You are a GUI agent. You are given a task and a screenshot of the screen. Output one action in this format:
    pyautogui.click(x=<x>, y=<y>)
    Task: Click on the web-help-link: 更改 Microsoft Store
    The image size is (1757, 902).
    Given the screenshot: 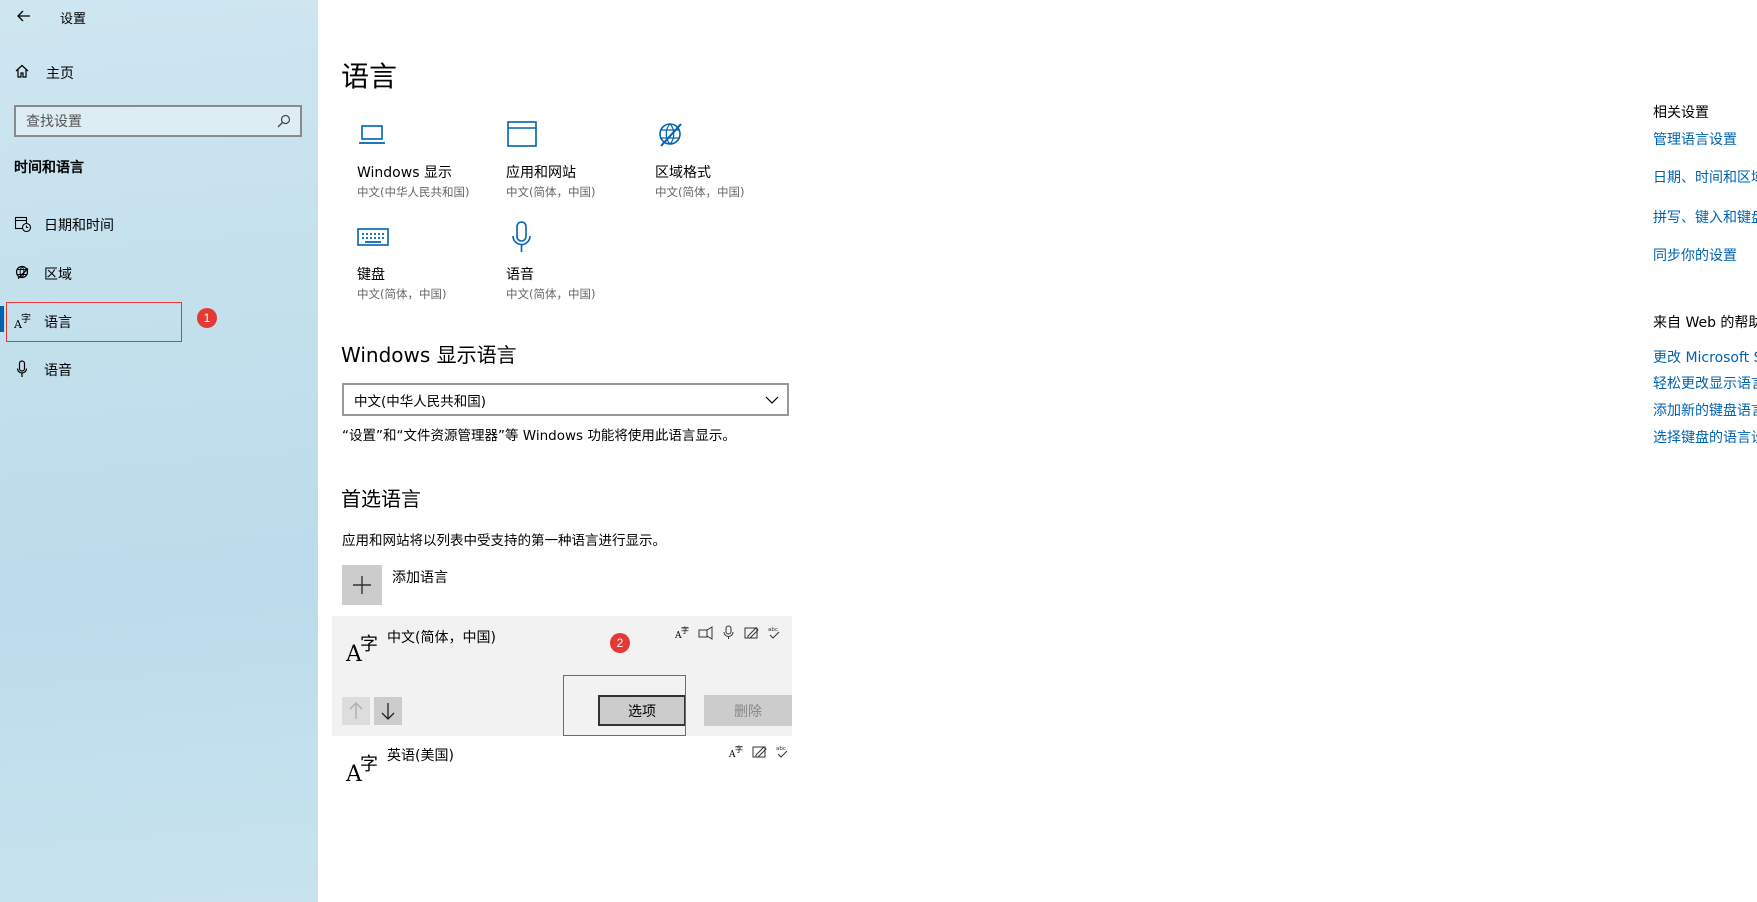 What is the action you would take?
    pyautogui.click(x=1705, y=357)
    